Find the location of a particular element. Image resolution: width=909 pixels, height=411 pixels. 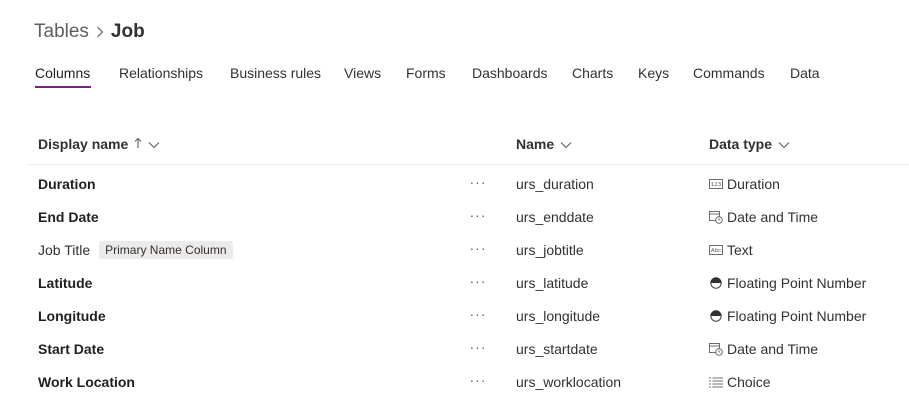

logical-name-cell: urs_startdate is located at coordinates (557, 348).